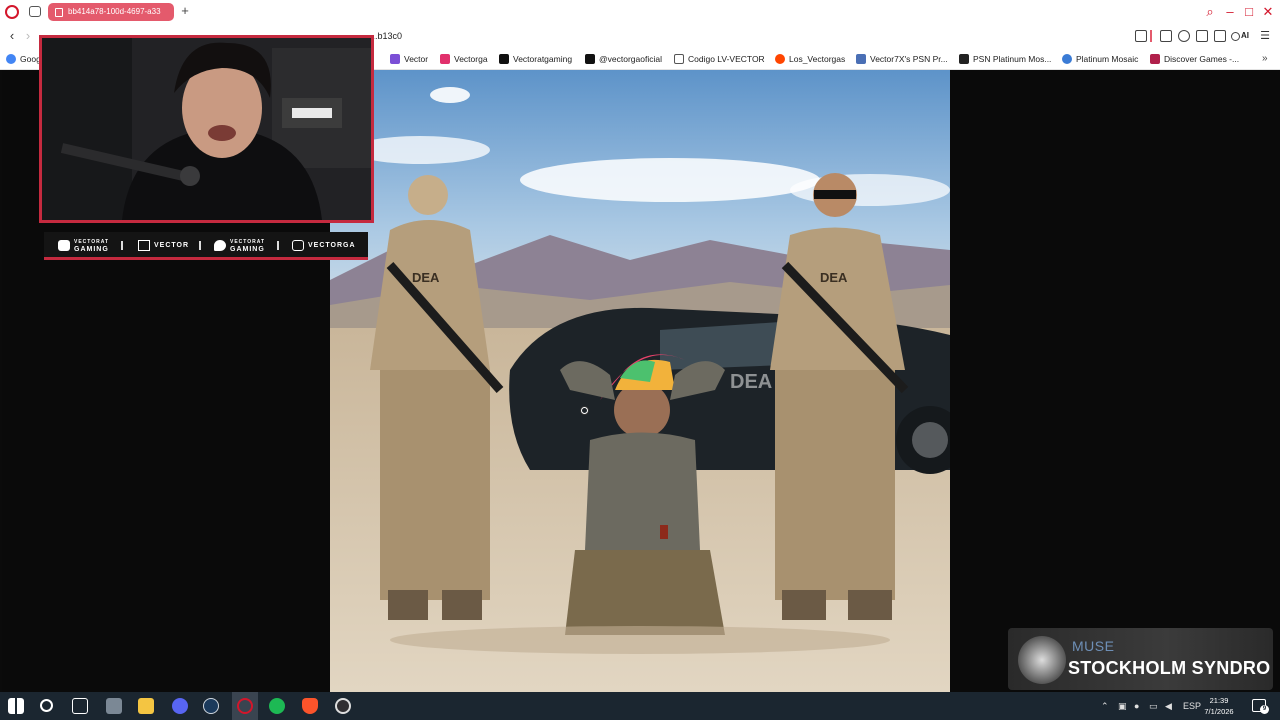 Image resolution: width=1280 pixels, height=720 pixels. Describe the element at coordinates (114, 11) in the screenshot. I see `tab-title: bb414a78-100d-4697-a33` at that location.